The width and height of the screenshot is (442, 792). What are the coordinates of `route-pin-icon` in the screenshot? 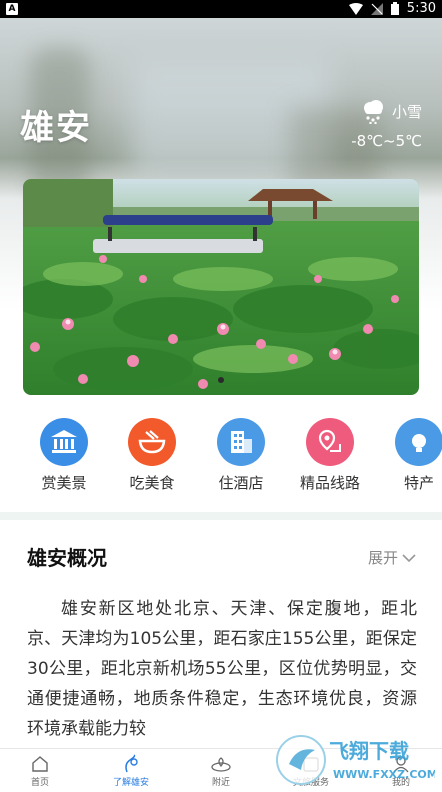 It's located at (330, 442).